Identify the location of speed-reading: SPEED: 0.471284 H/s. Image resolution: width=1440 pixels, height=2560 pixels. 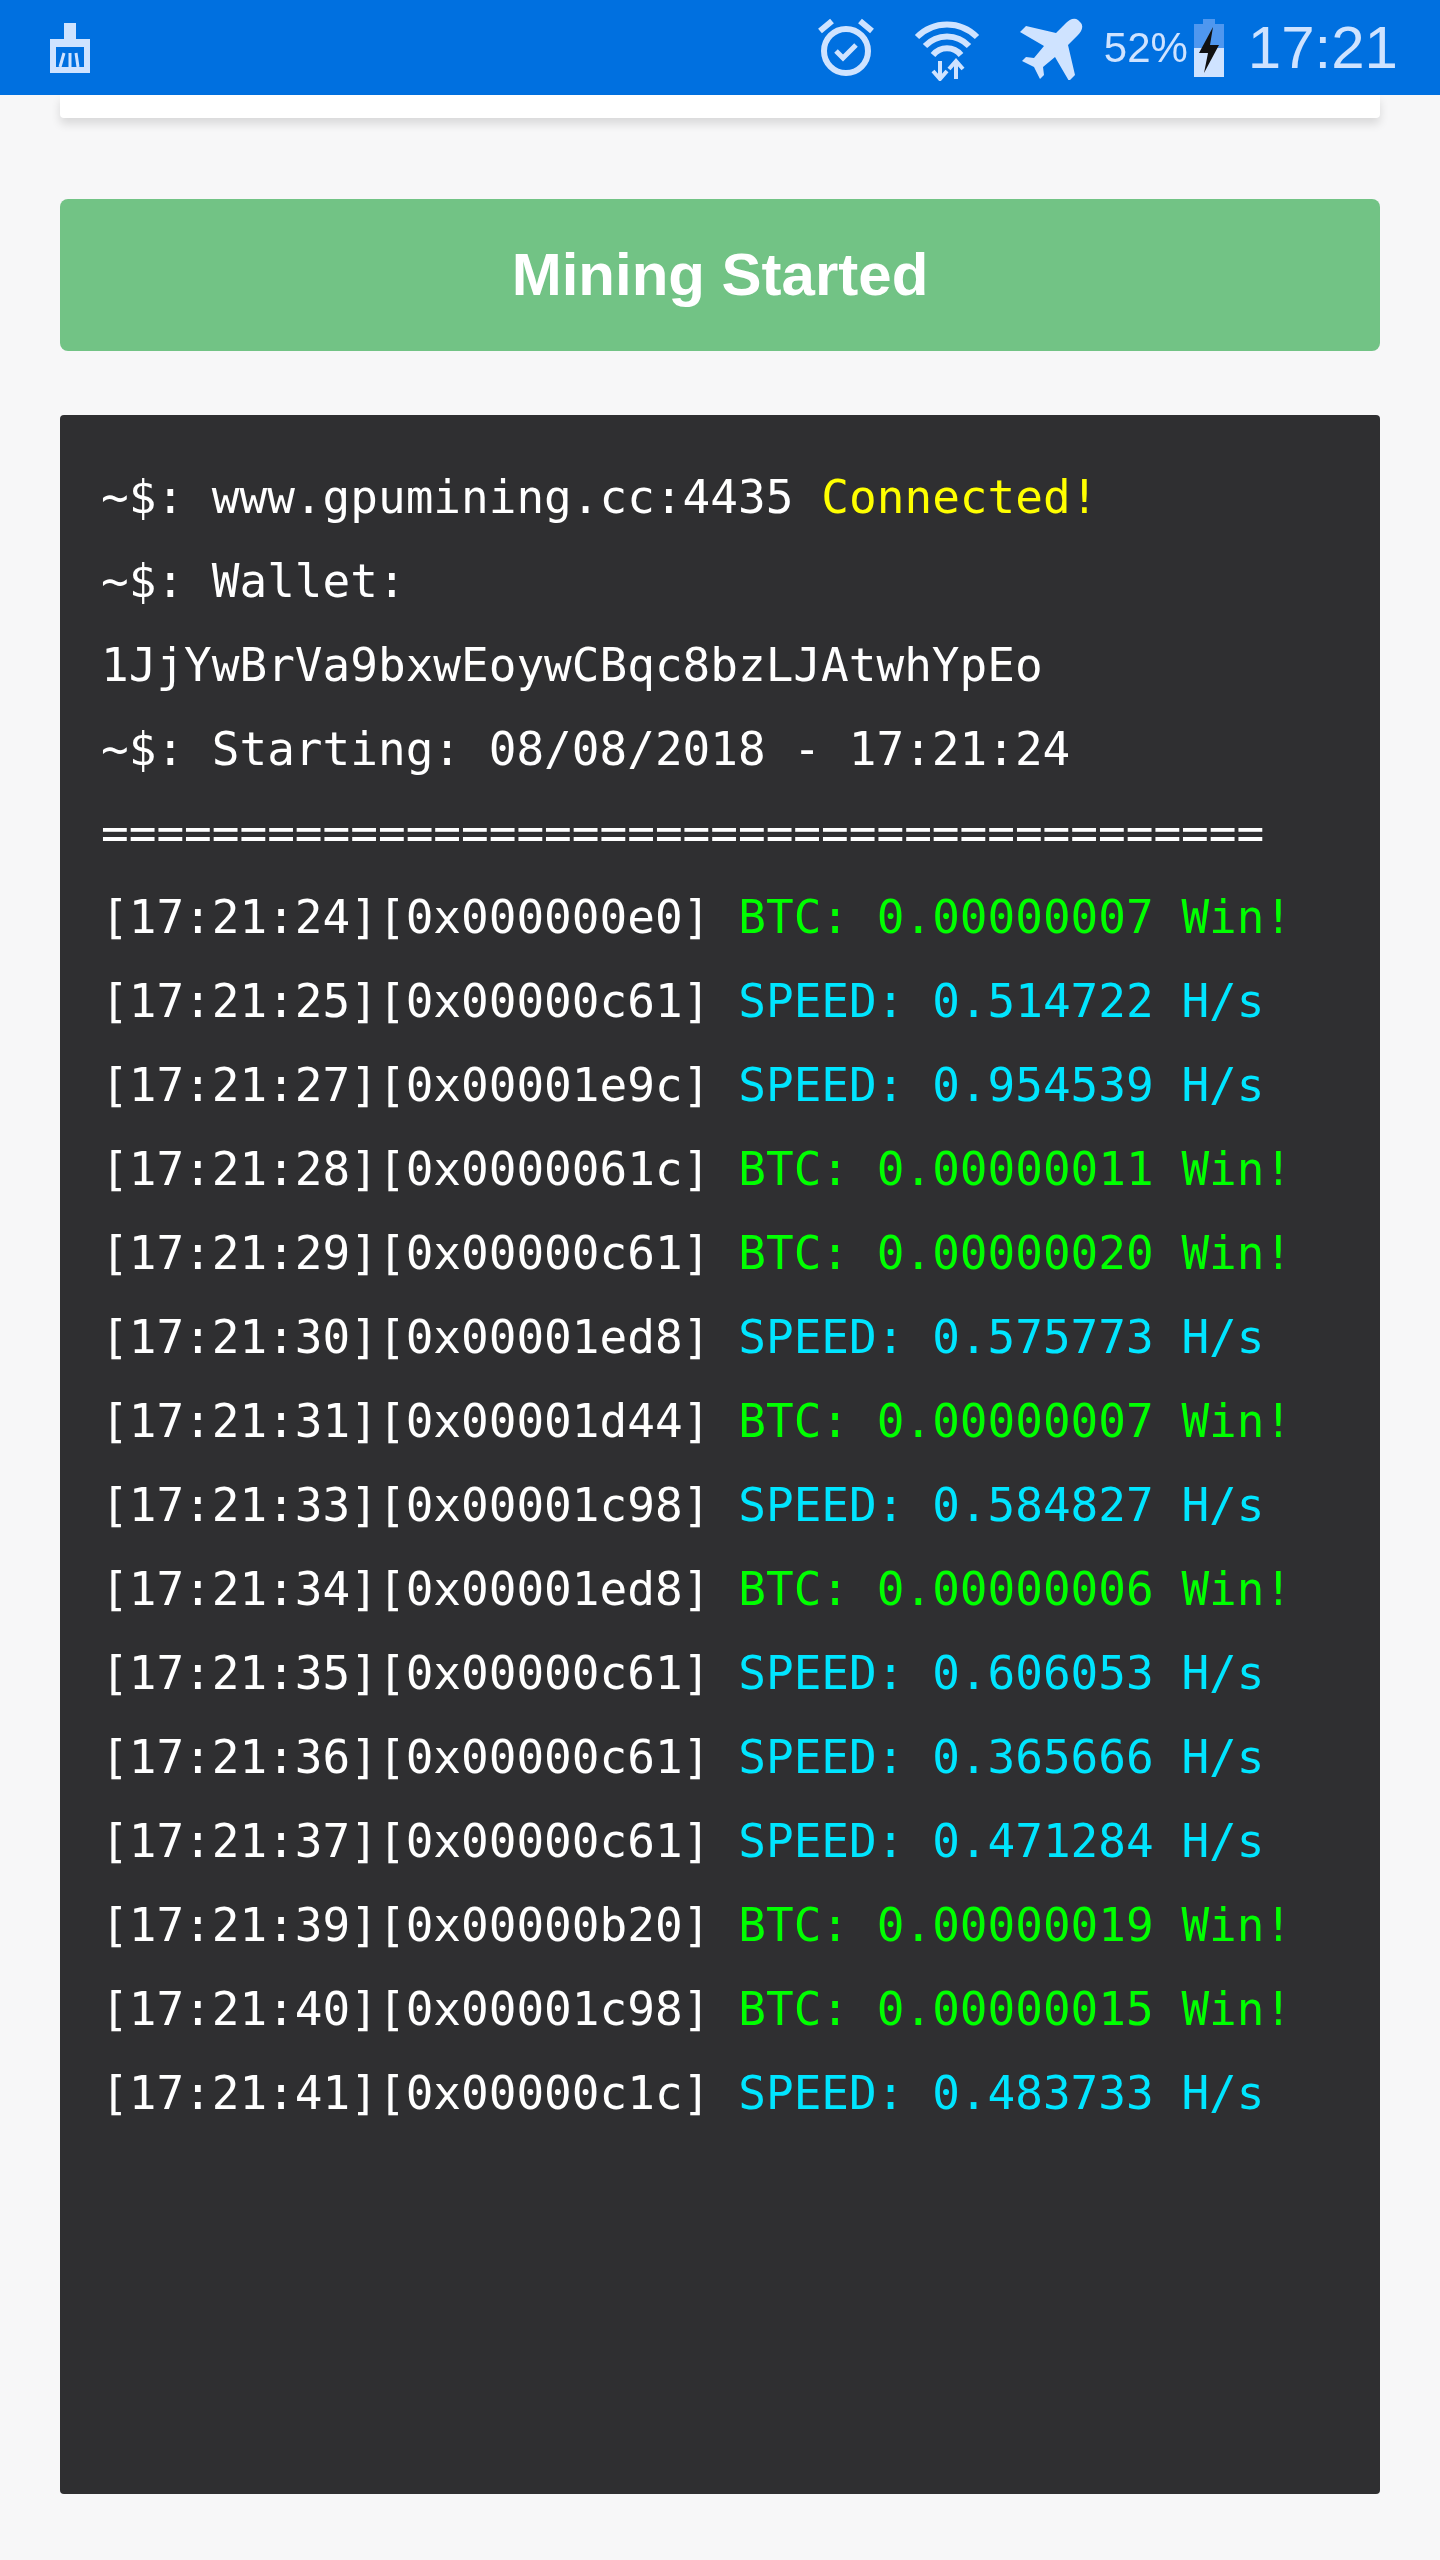
(1001, 1841).